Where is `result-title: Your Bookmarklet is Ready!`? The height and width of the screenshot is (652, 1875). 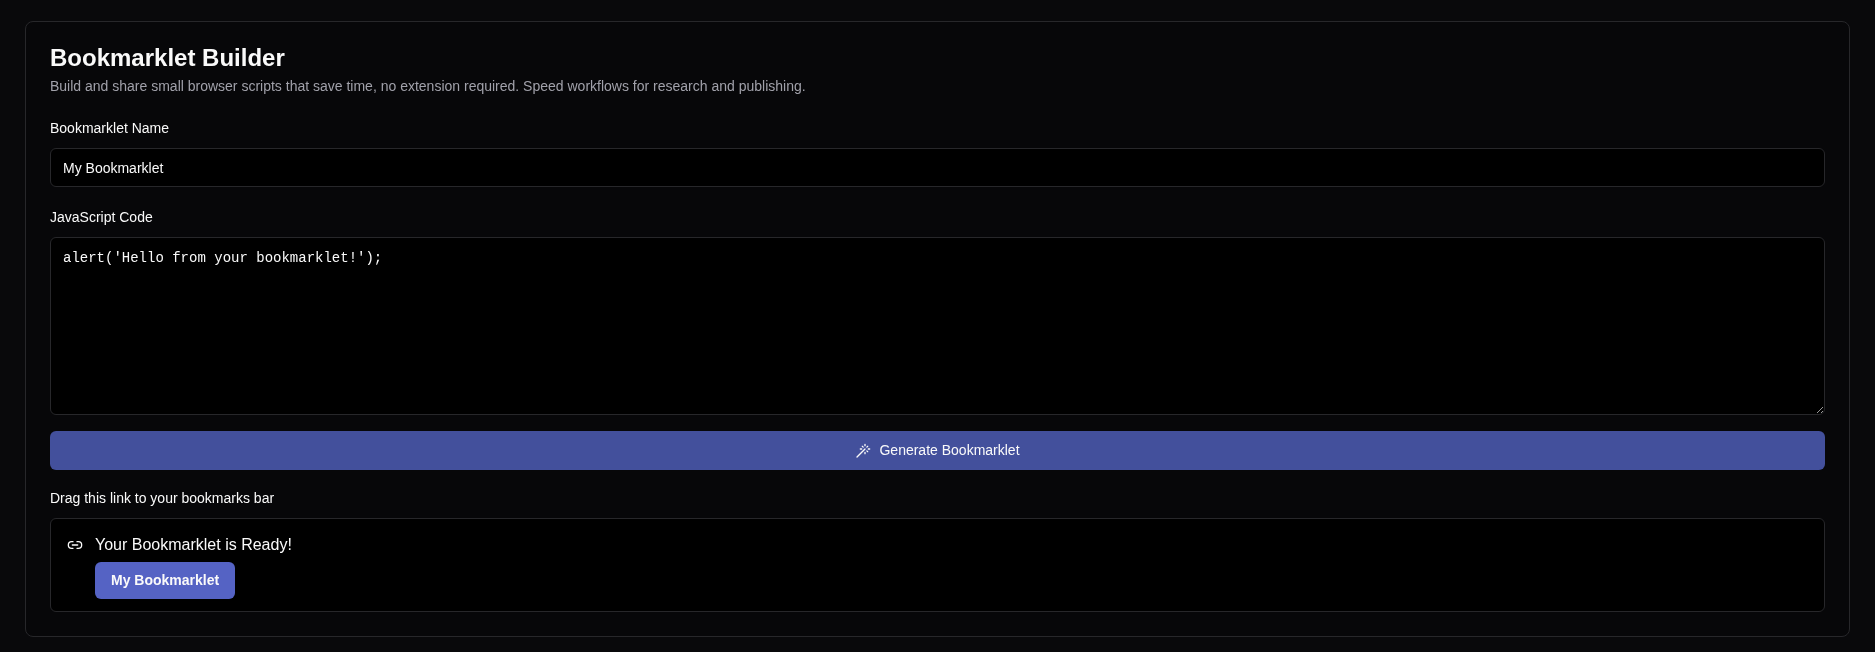 result-title: Your Bookmarklet is Ready! is located at coordinates (193, 545).